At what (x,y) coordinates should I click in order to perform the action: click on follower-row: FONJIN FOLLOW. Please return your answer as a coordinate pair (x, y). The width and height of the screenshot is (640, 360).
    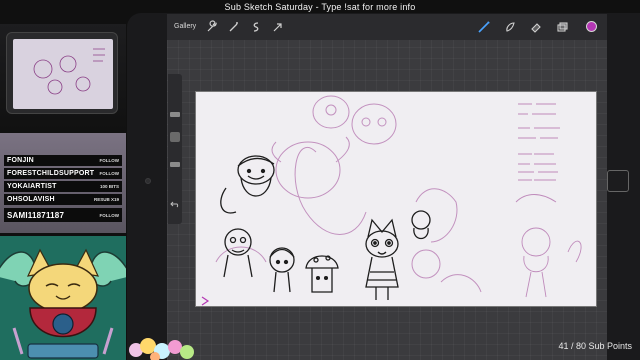
    Looking at the image, I should click on (63, 160).